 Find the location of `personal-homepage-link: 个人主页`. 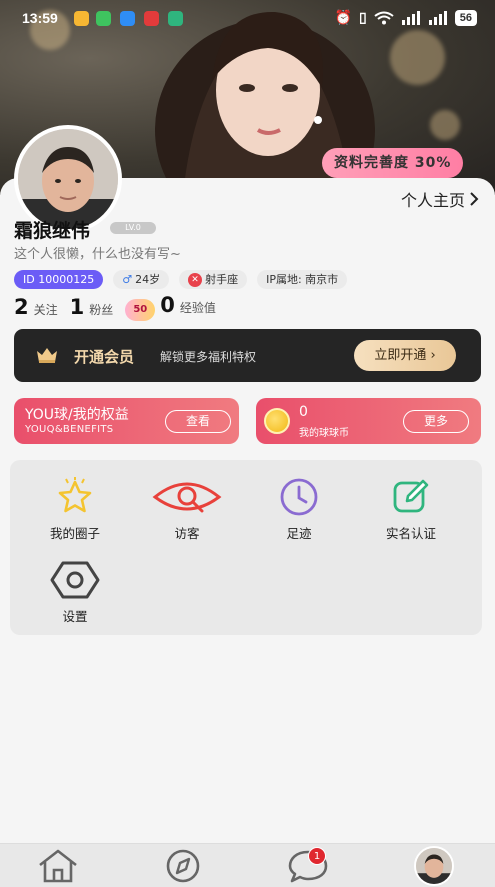

personal-homepage-link: 个人主页 is located at coordinates (440, 199).